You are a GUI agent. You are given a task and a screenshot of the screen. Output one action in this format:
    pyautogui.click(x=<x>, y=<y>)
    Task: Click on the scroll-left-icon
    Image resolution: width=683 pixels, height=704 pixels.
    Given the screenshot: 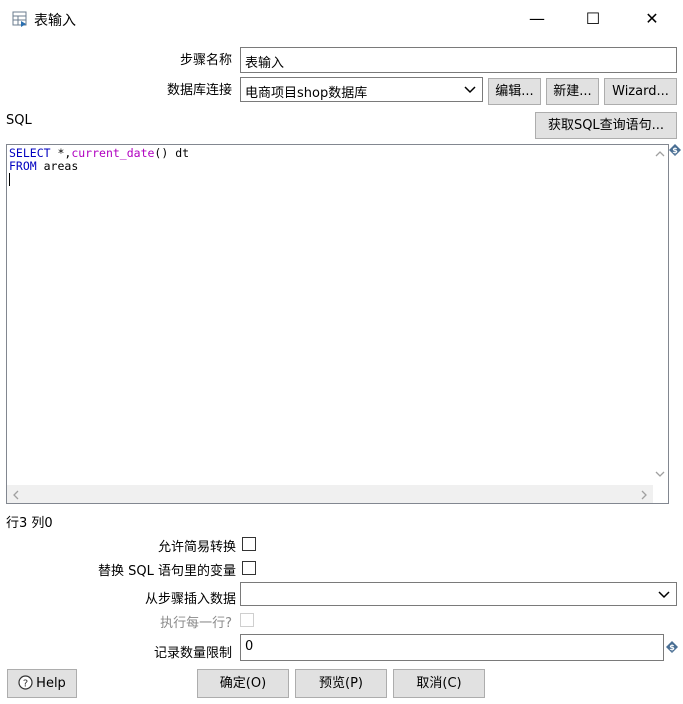 What is the action you would take?
    pyautogui.click(x=16, y=495)
    